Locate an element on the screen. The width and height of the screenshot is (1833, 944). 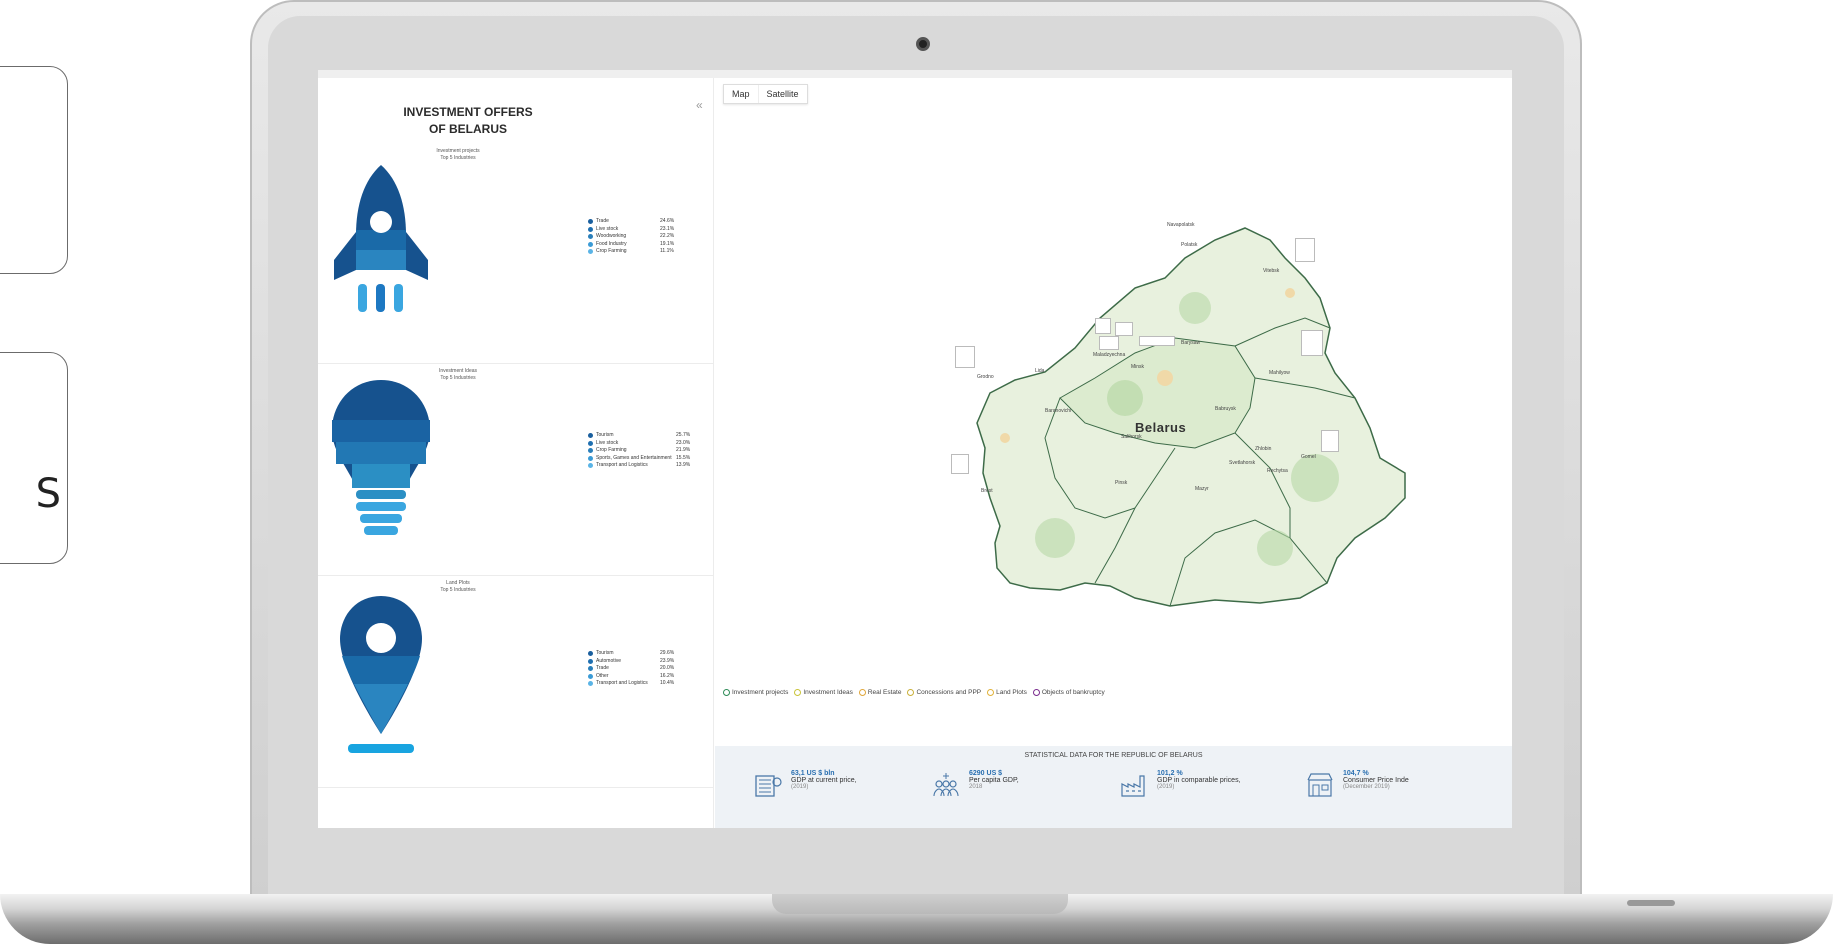
city-label: Baranovichi is located at coordinates (1058, 411).